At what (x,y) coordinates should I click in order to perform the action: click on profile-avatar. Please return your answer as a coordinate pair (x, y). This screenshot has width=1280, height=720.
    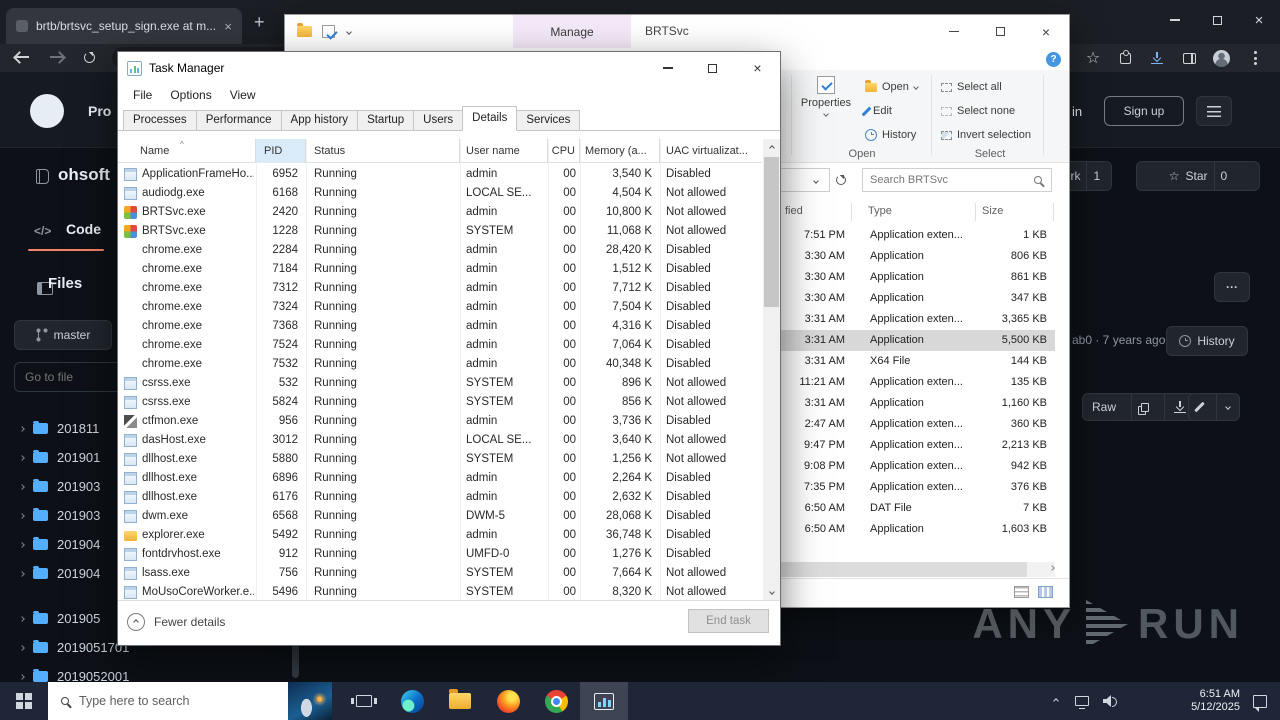
    Looking at the image, I should click on (1221, 58).